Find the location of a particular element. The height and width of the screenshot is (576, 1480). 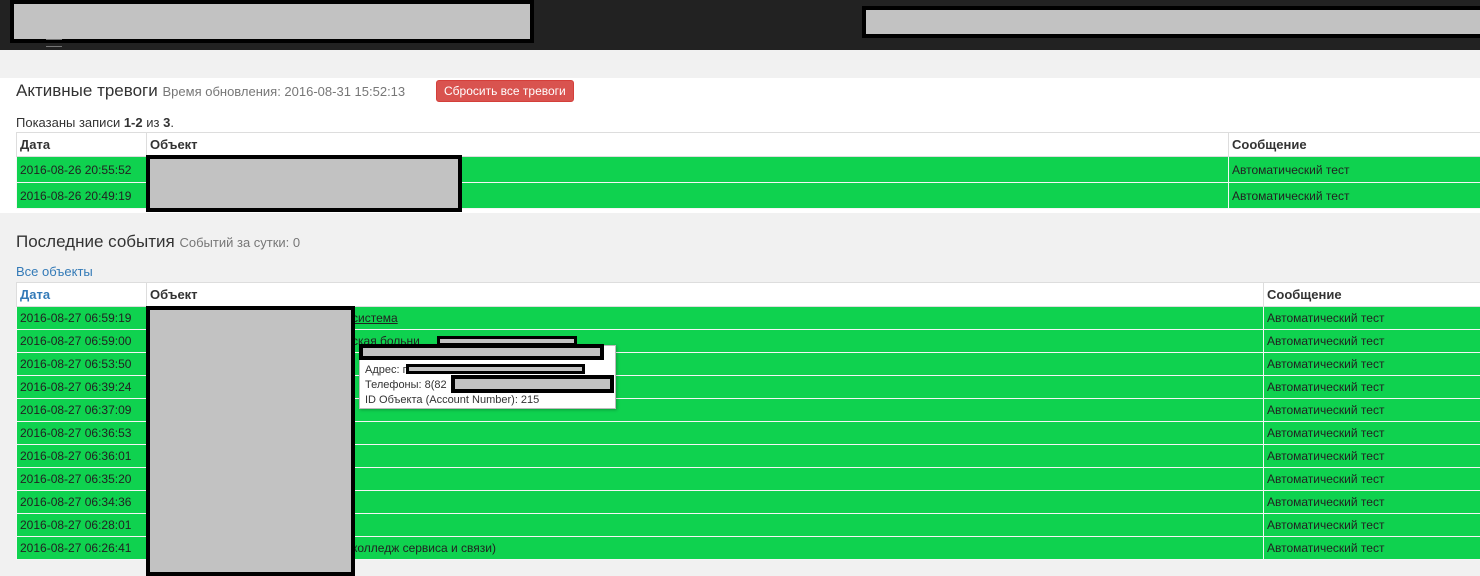

alarms-header-row: Дата Объект Сообщение is located at coordinates (748, 145).